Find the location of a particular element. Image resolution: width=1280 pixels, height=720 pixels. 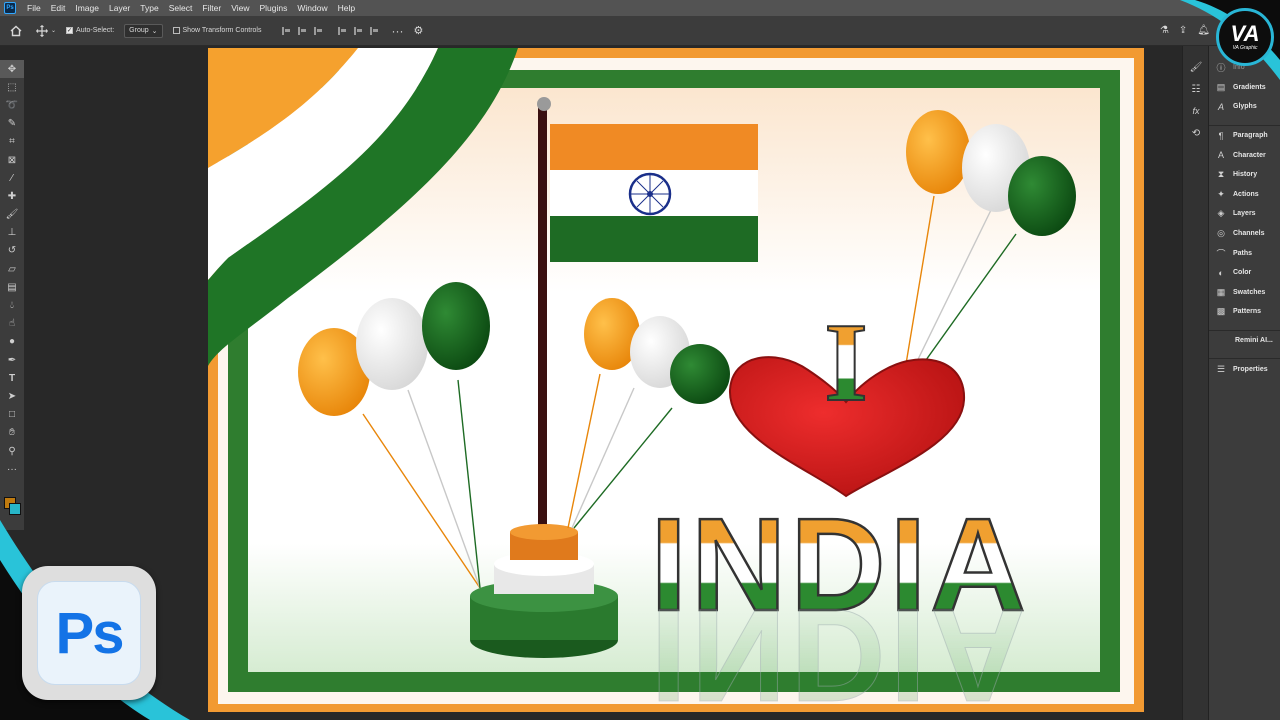

history-states-icon: ⟲ is located at coordinates (1196, 133).